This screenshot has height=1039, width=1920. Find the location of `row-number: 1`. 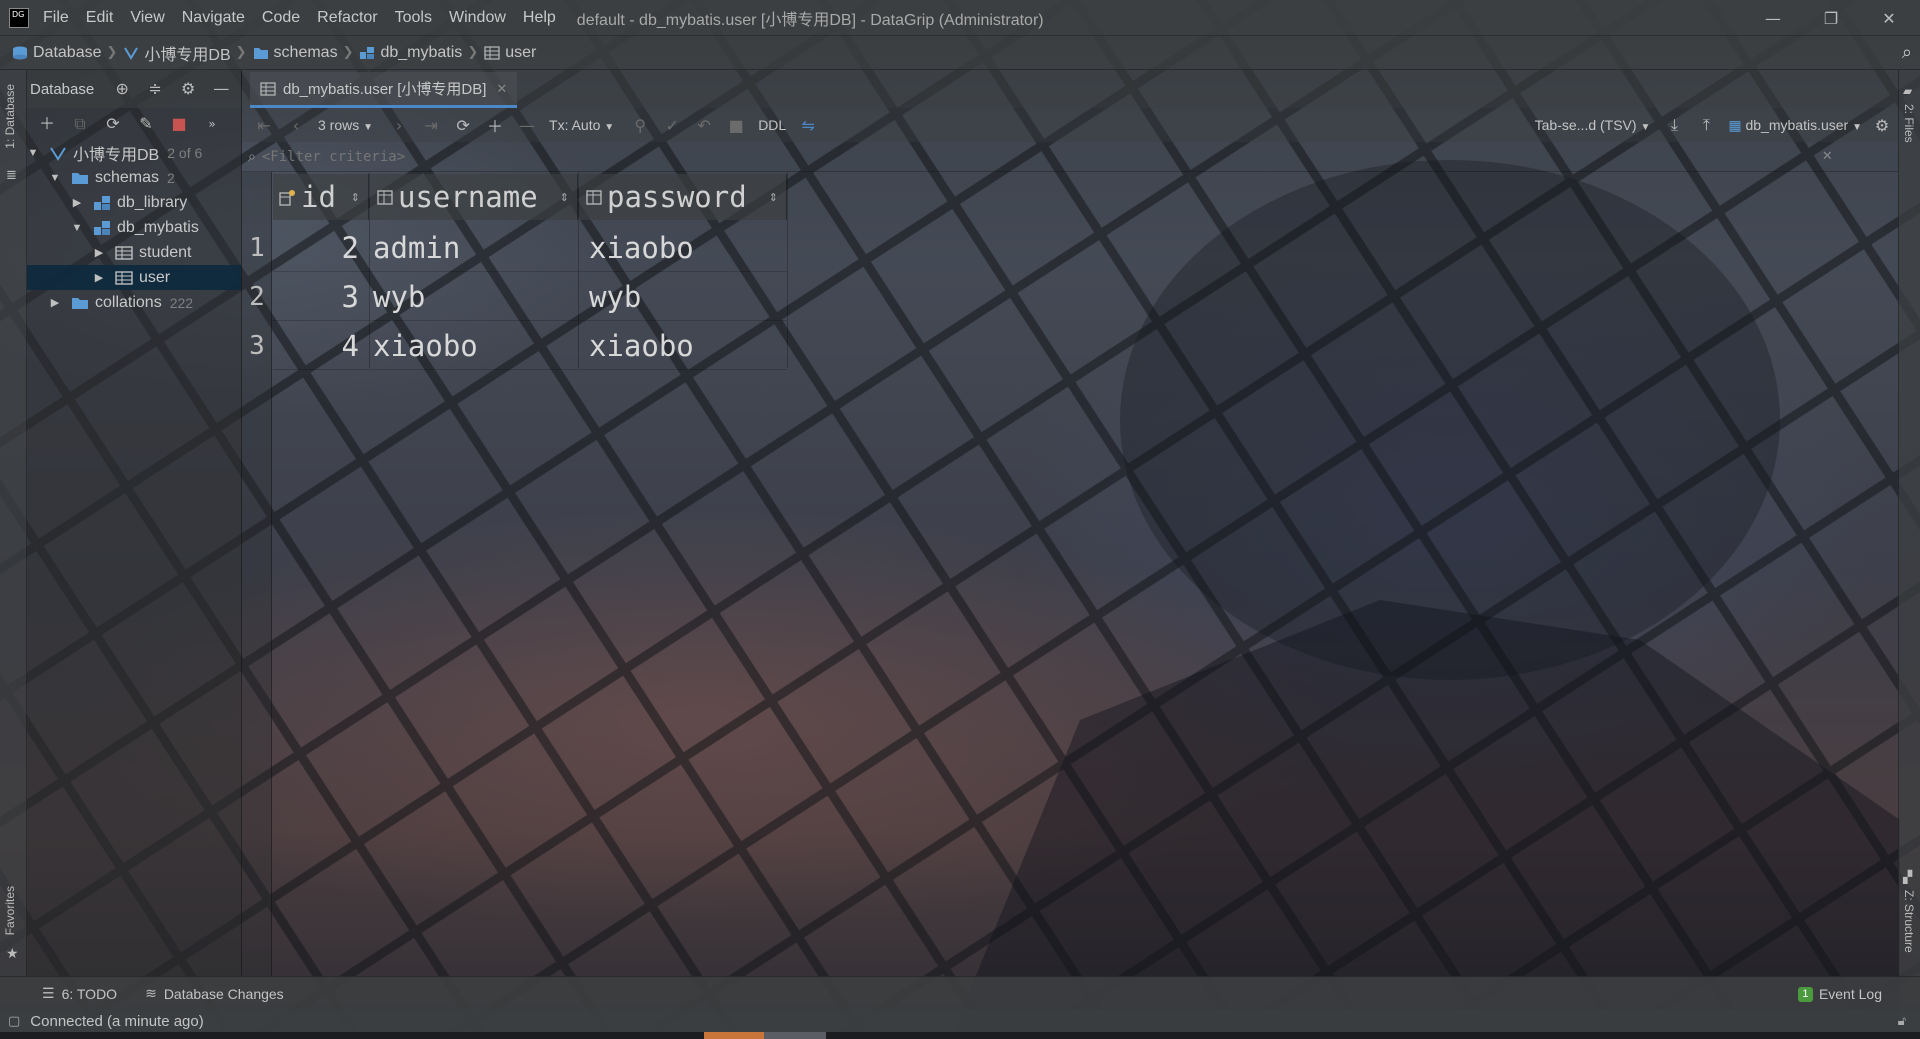

row-number: 1 is located at coordinates (257, 248).